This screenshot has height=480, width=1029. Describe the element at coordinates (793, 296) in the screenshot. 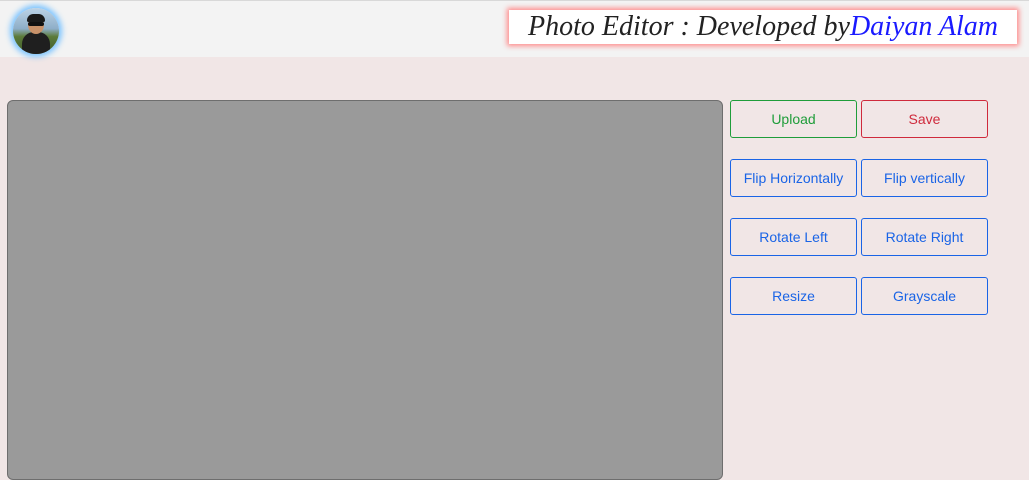

I see `resize-button: Resize` at that location.